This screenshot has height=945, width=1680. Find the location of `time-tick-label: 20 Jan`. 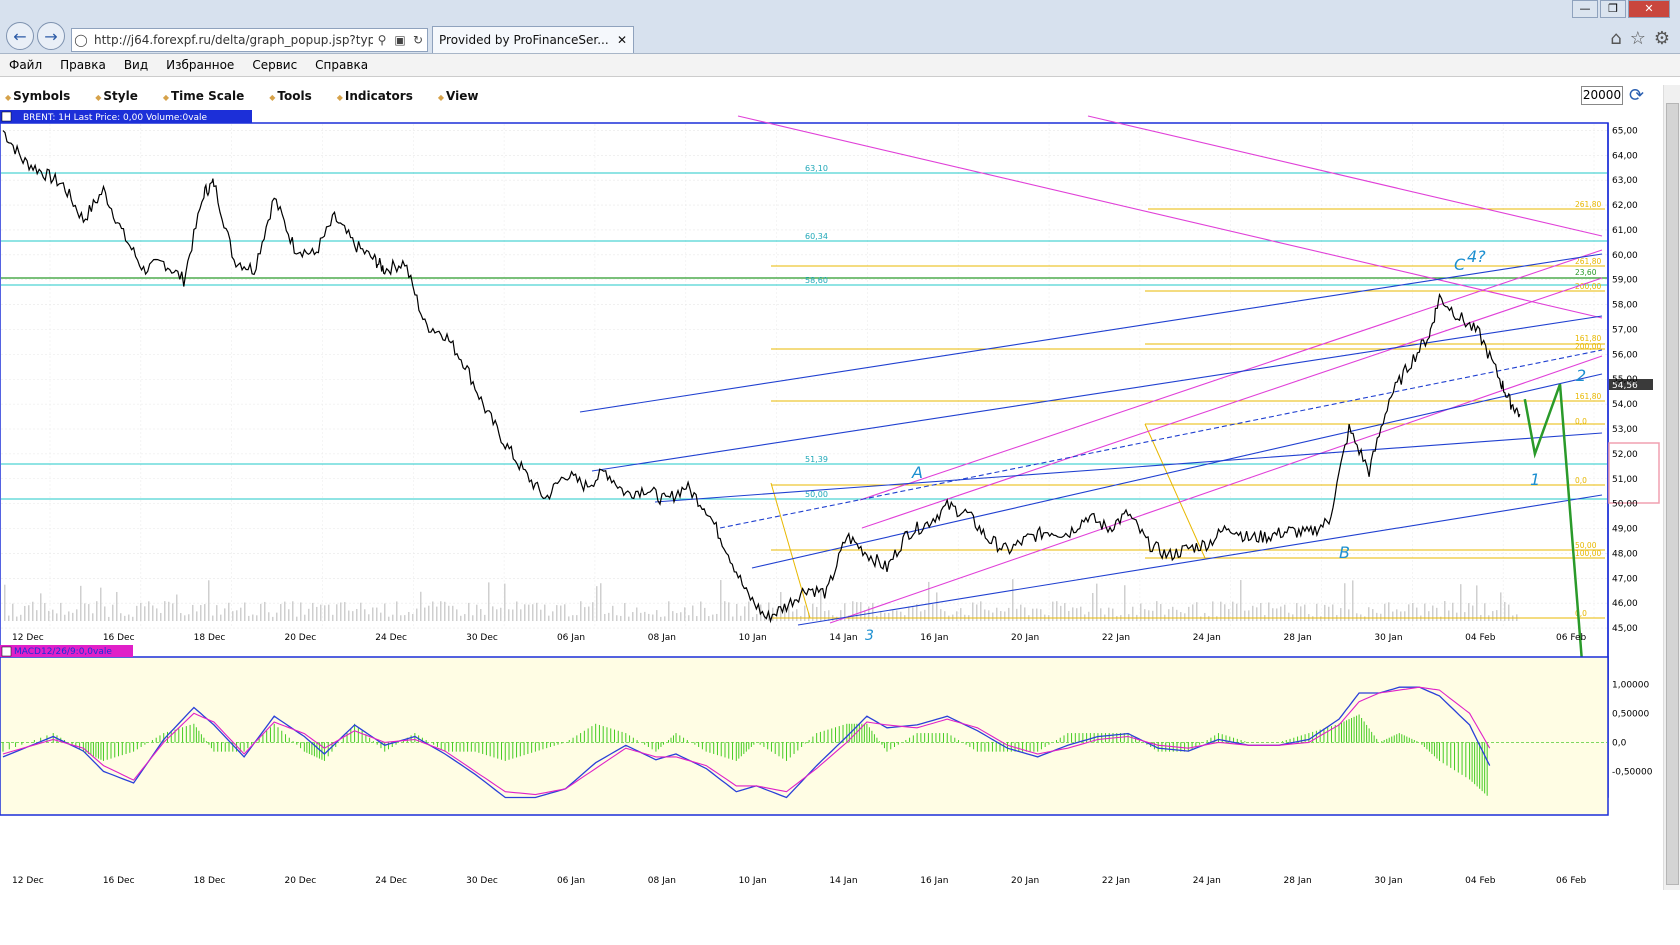

time-tick-label: 20 Jan is located at coordinates (1025, 881).